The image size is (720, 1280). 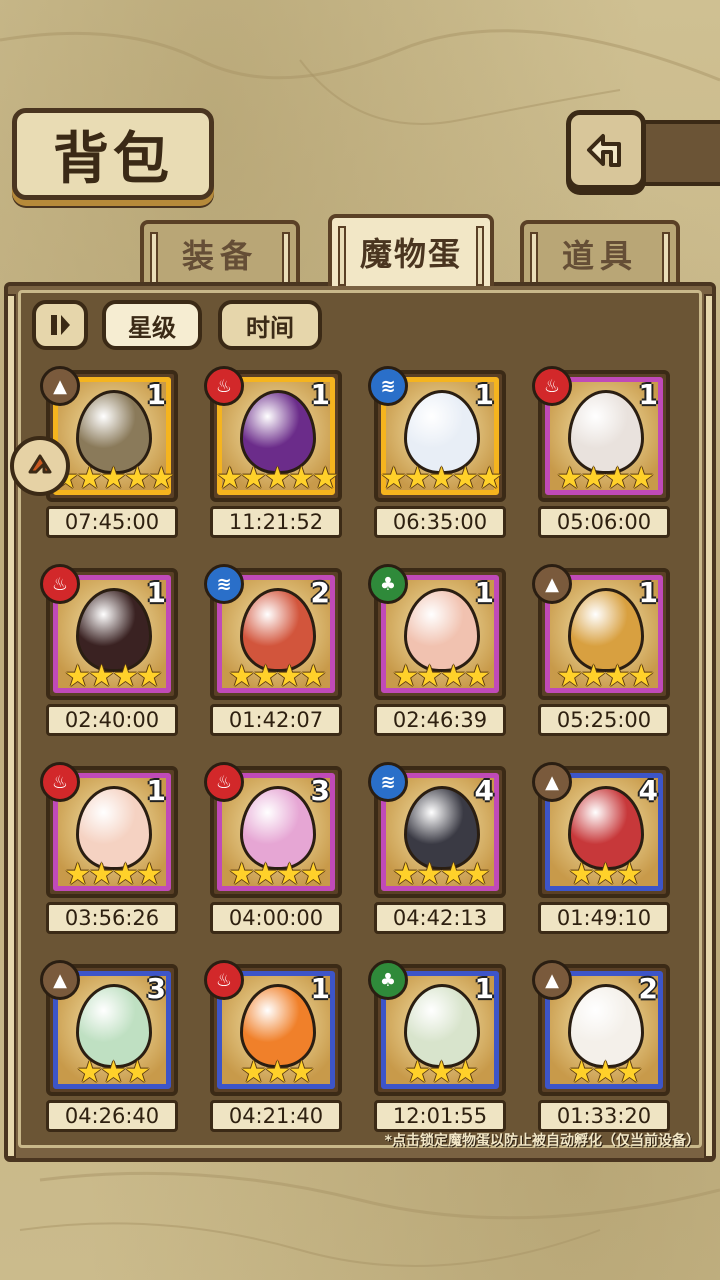 What do you see at coordinates (270, 327) in the screenshot?
I see `sort-by-time-label: 时间` at bounding box center [270, 327].